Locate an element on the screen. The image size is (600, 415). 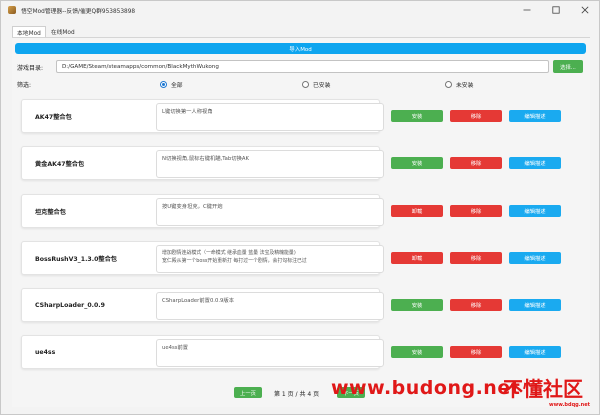
mod-card: AK47整合包 L键切换第一人称视角 is located at coordinates (202, 116).